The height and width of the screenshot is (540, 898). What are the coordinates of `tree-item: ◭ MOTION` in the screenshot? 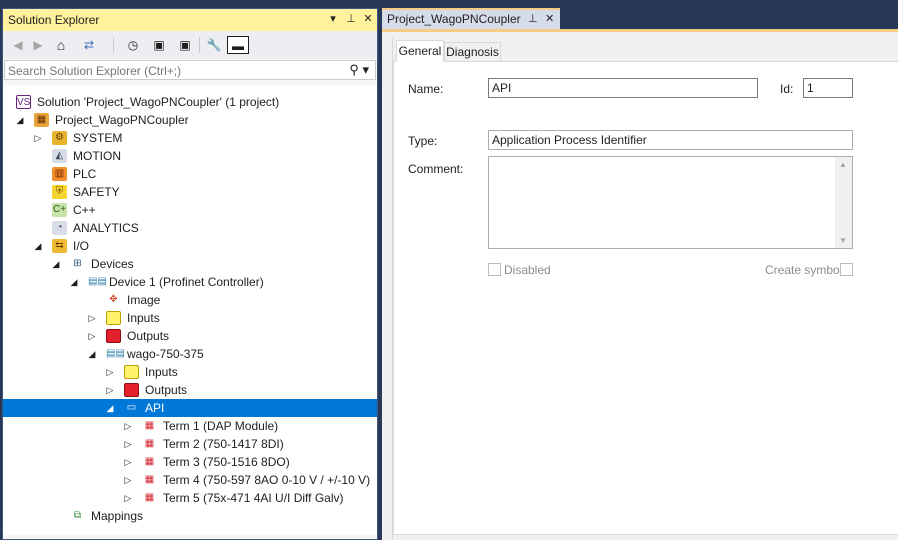 It's located at (190, 156).